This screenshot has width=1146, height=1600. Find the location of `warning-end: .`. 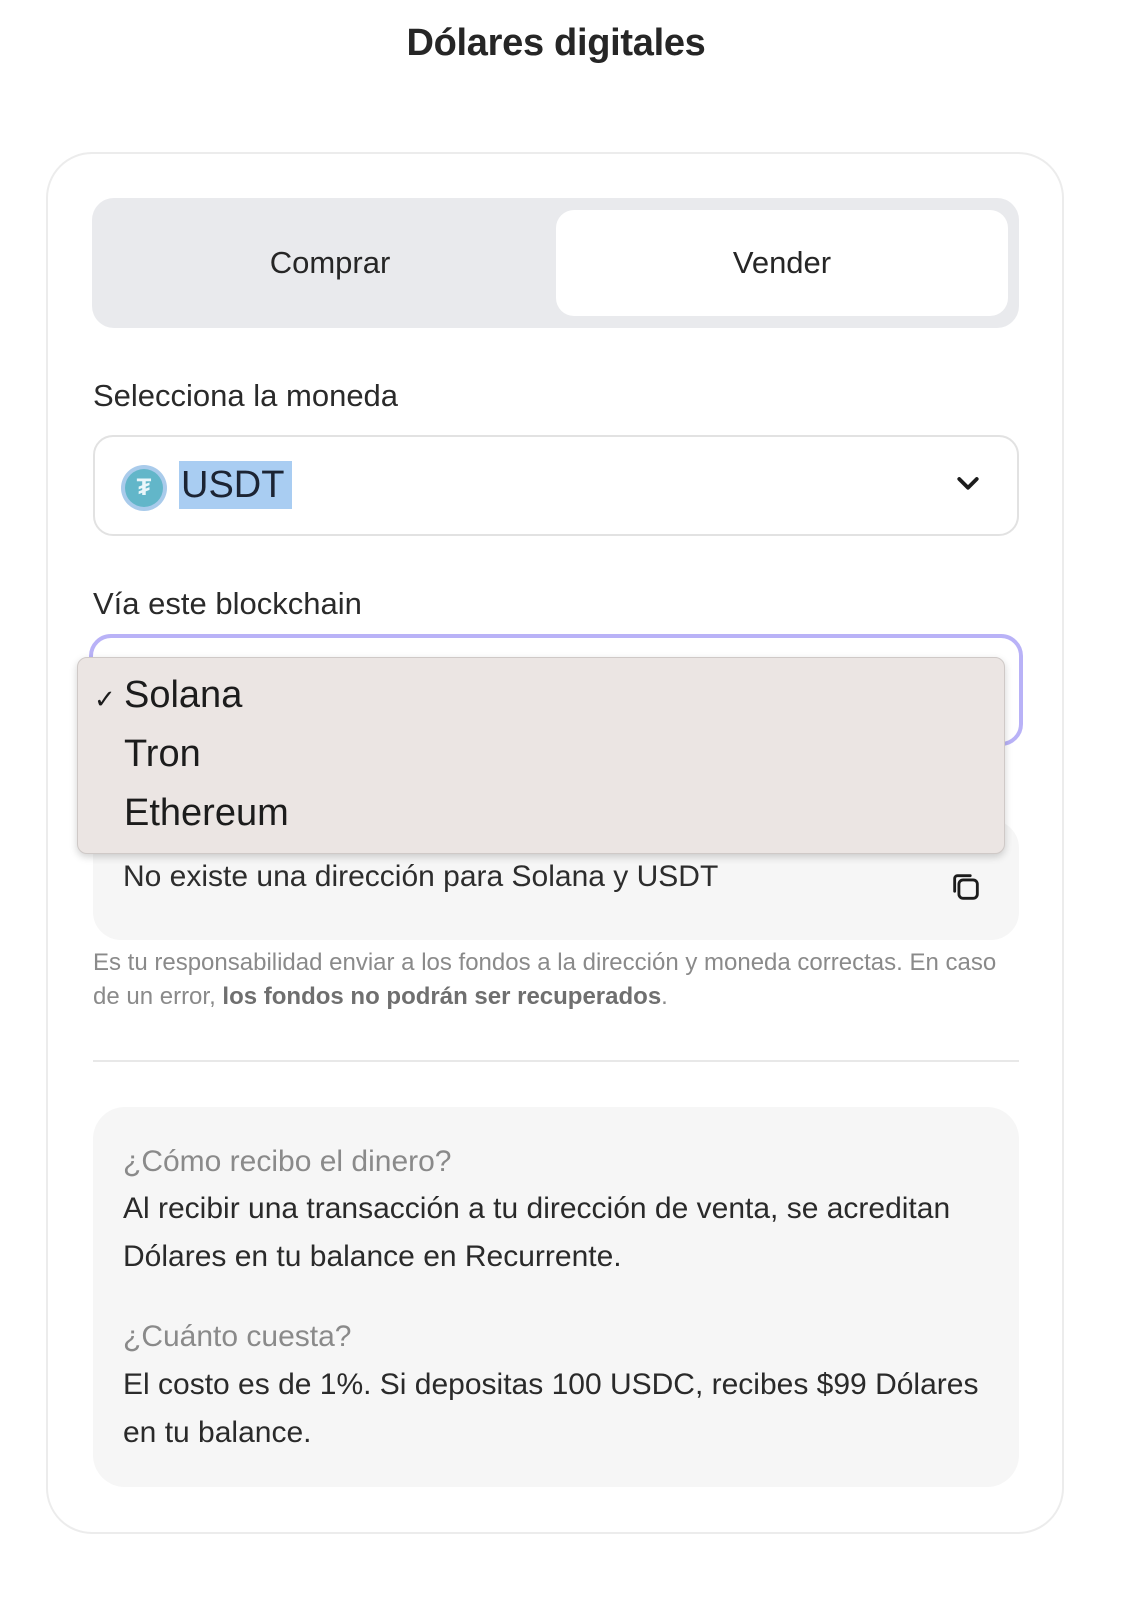

warning-end: . is located at coordinates (664, 996).